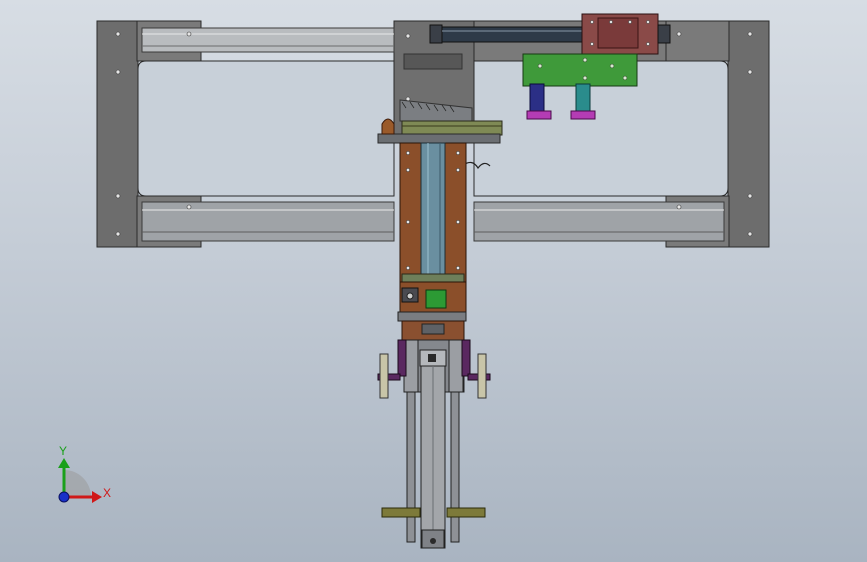 The image size is (867, 562). I want to click on gripper-top-plate, so click(432, 316).